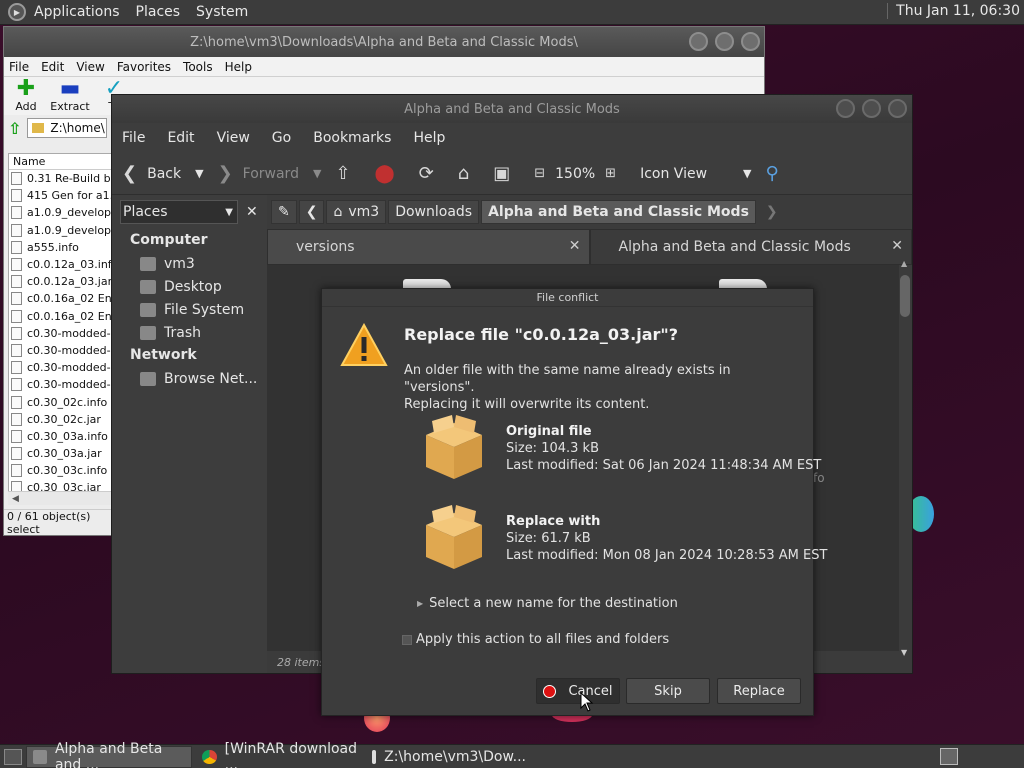 Image resolution: width=1024 pixels, height=768 pixels. Describe the element at coordinates (60, 436) in the screenshot. I see `list-item: c0.30_03a.info` at that location.